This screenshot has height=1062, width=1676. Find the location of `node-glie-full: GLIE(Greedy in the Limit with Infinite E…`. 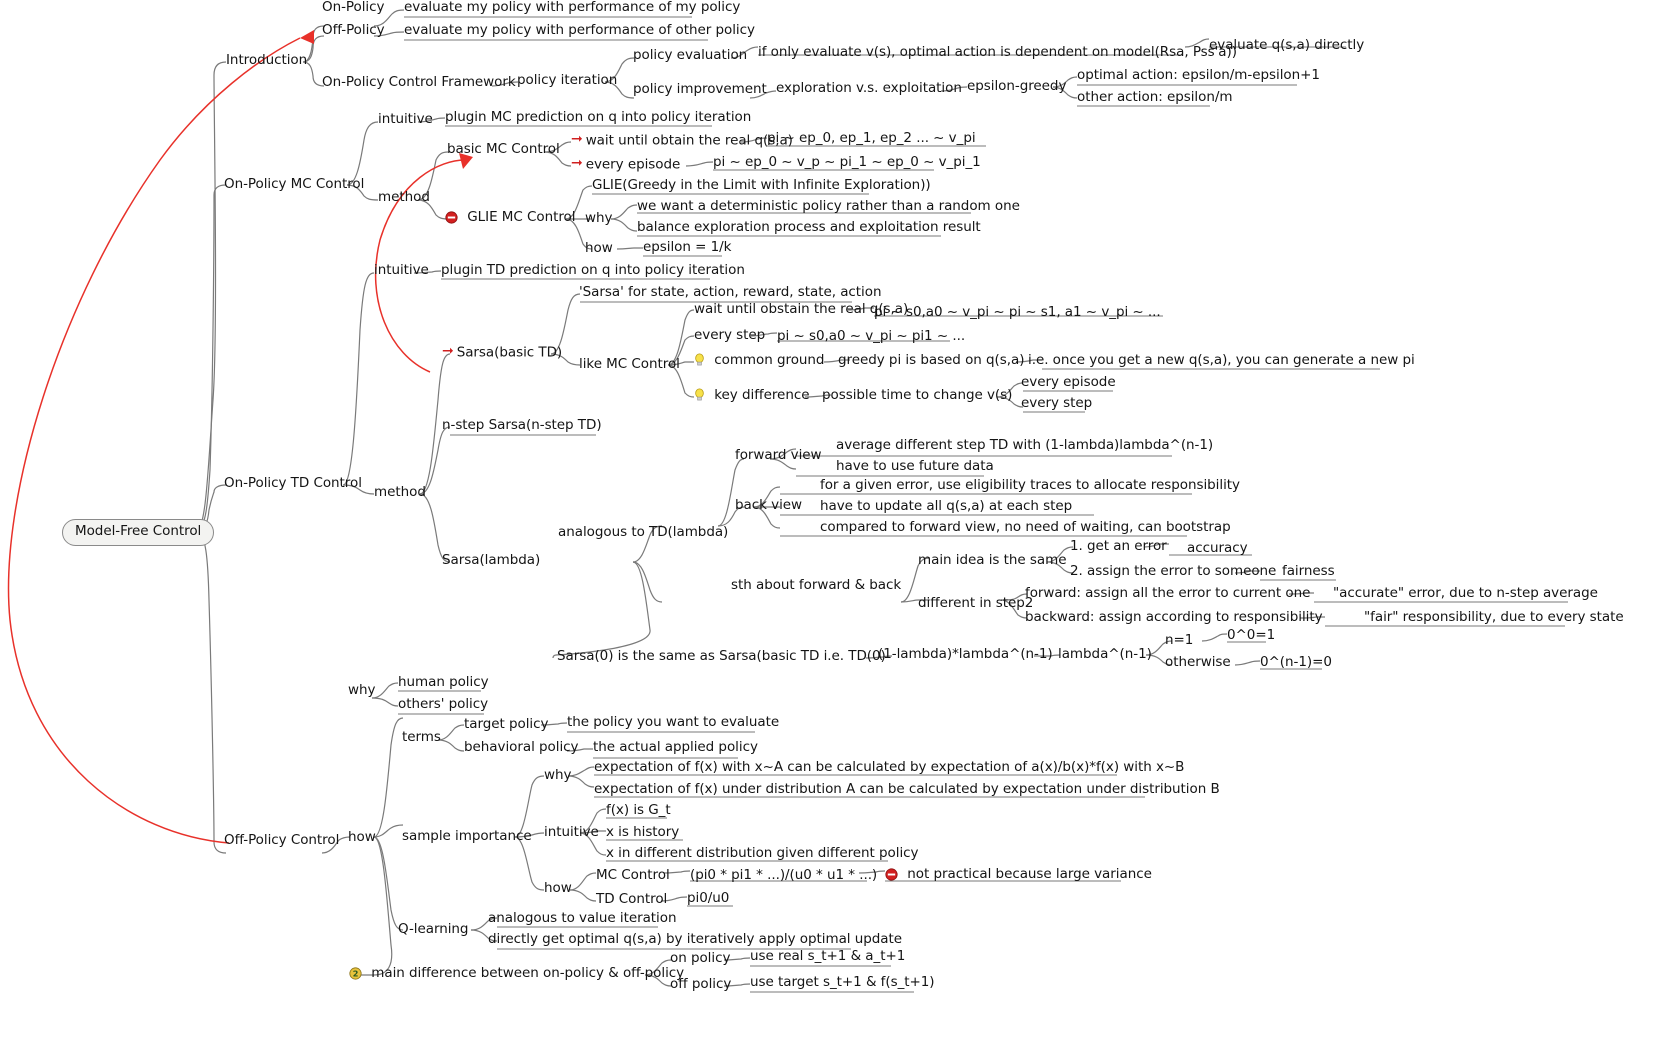

node-glie-full: GLIE(Greedy in the Limit with Infinite E… is located at coordinates (761, 186).